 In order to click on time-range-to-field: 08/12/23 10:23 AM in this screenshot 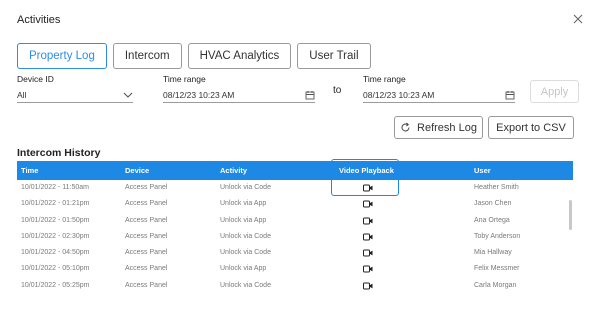, I will do `click(439, 95)`.